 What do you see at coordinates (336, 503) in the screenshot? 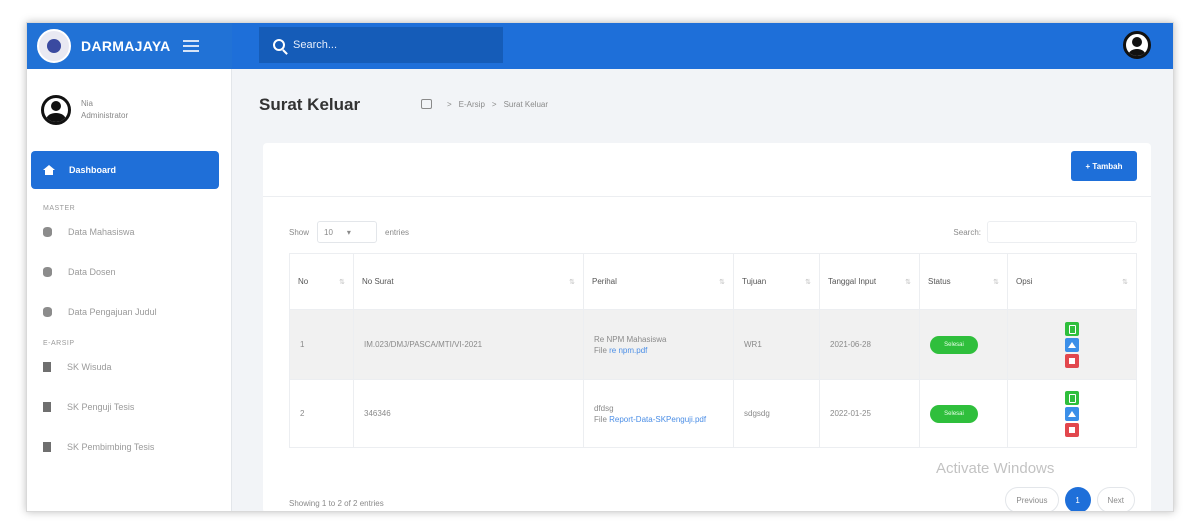
I see `table-info: Showing 1 to 2 of 2 entries` at bounding box center [336, 503].